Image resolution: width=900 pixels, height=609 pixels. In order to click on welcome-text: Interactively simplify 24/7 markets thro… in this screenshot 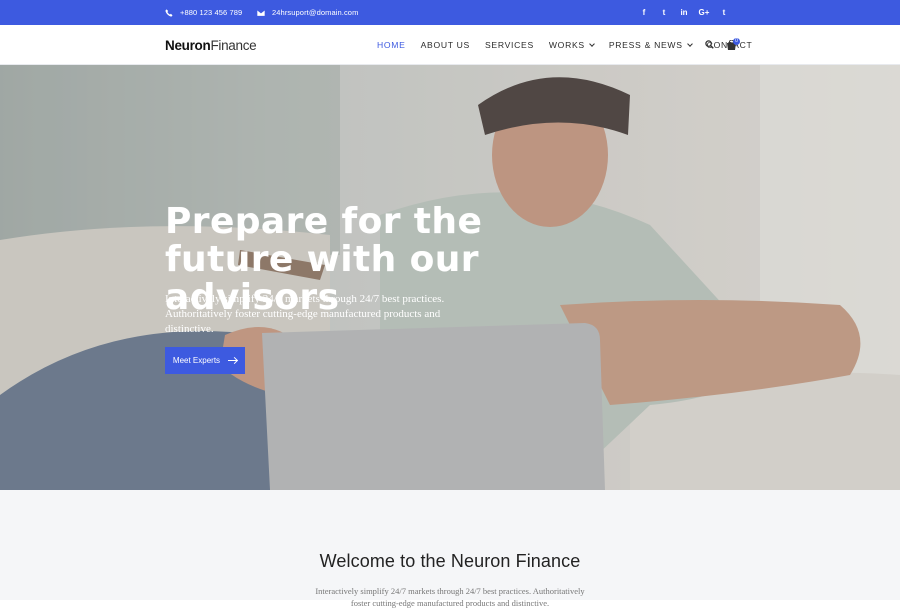, I will do `click(450, 597)`.